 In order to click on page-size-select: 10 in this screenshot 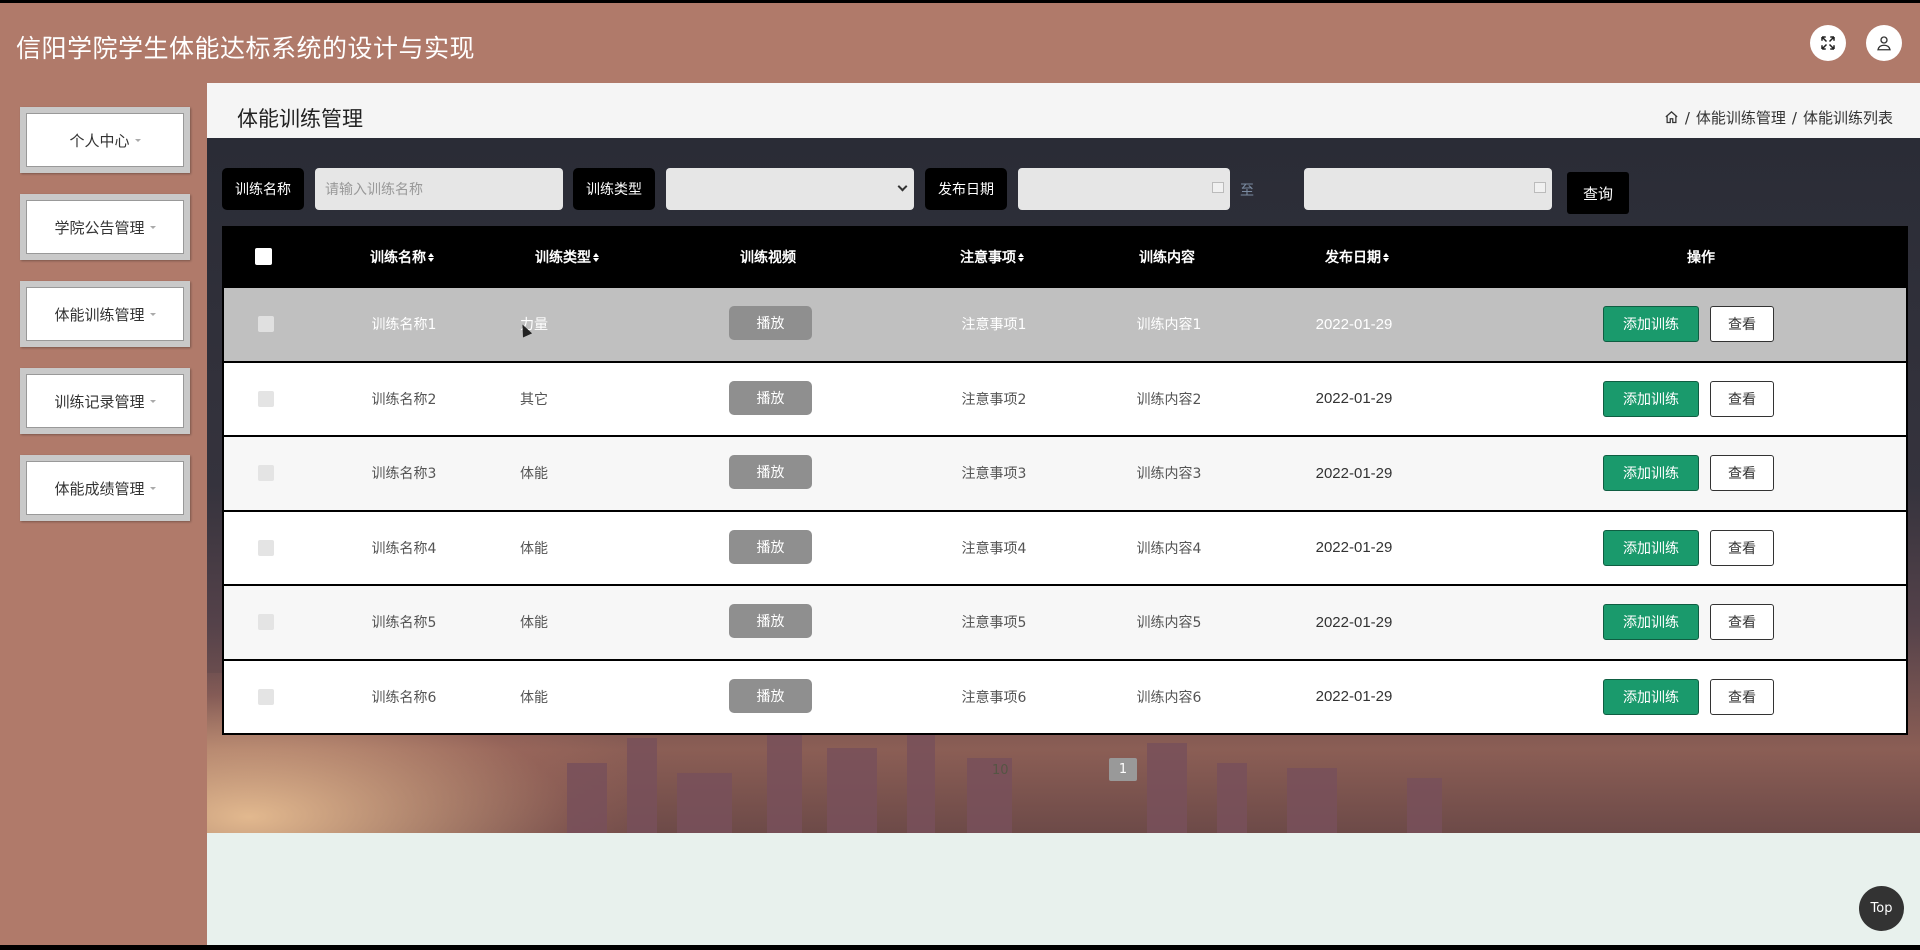, I will do `click(1000, 770)`.